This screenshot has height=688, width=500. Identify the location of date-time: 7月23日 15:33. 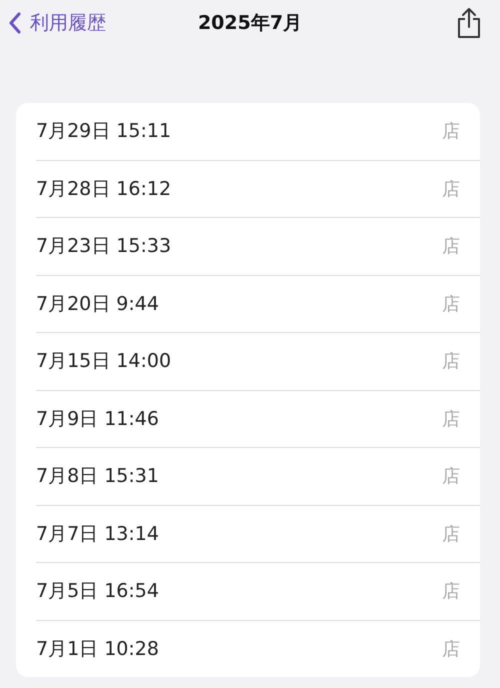
(104, 247).